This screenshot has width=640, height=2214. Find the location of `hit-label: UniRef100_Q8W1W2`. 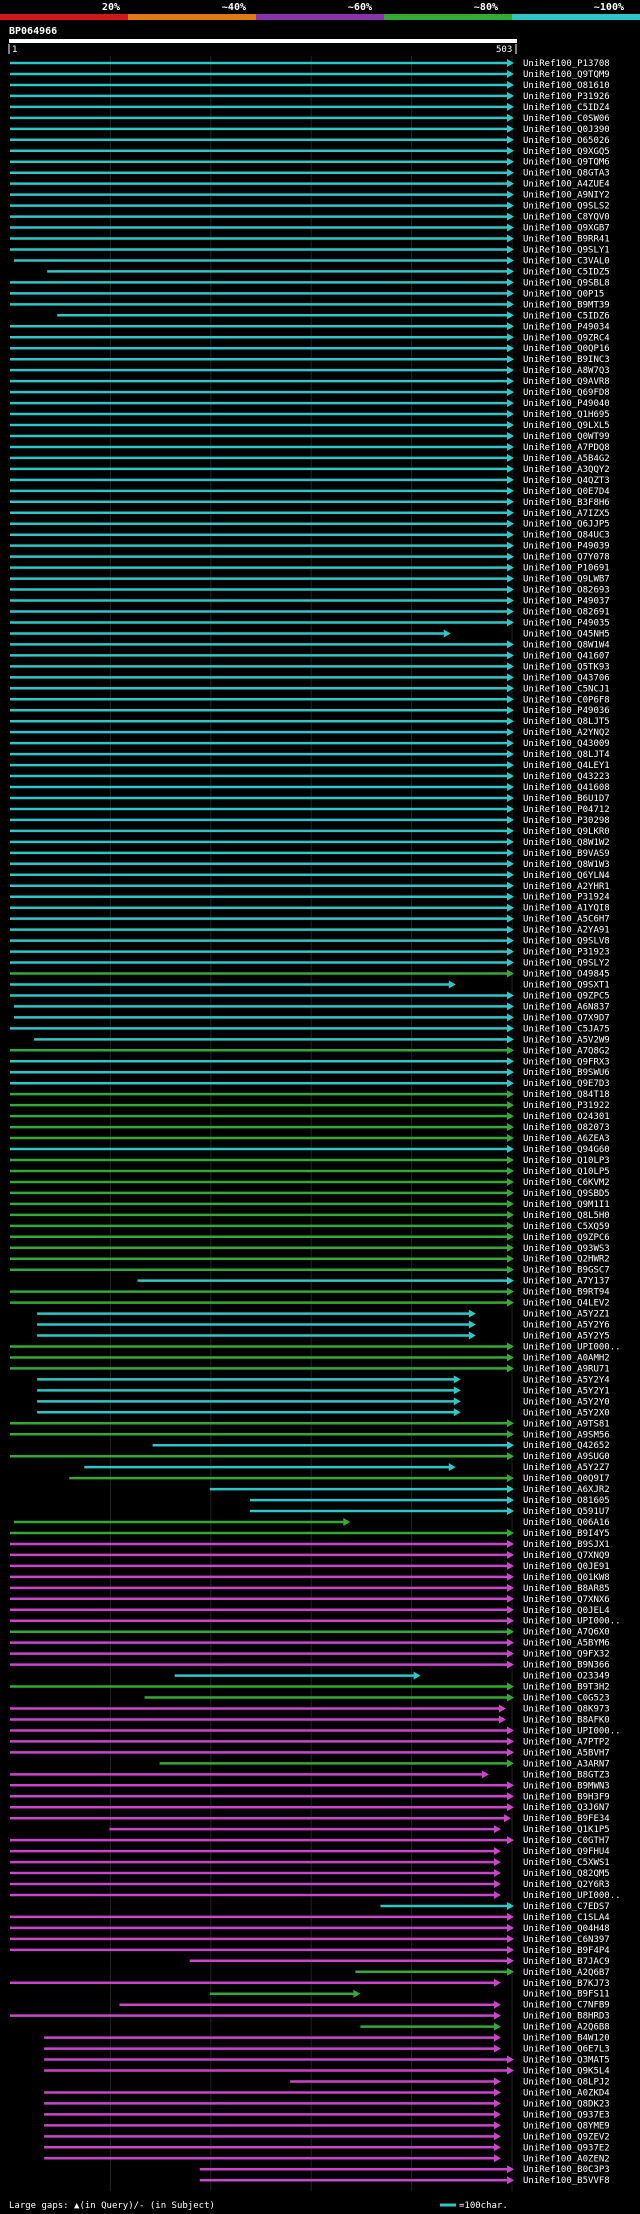

hit-label: UniRef100_Q8W1W2 is located at coordinates (566, 843).